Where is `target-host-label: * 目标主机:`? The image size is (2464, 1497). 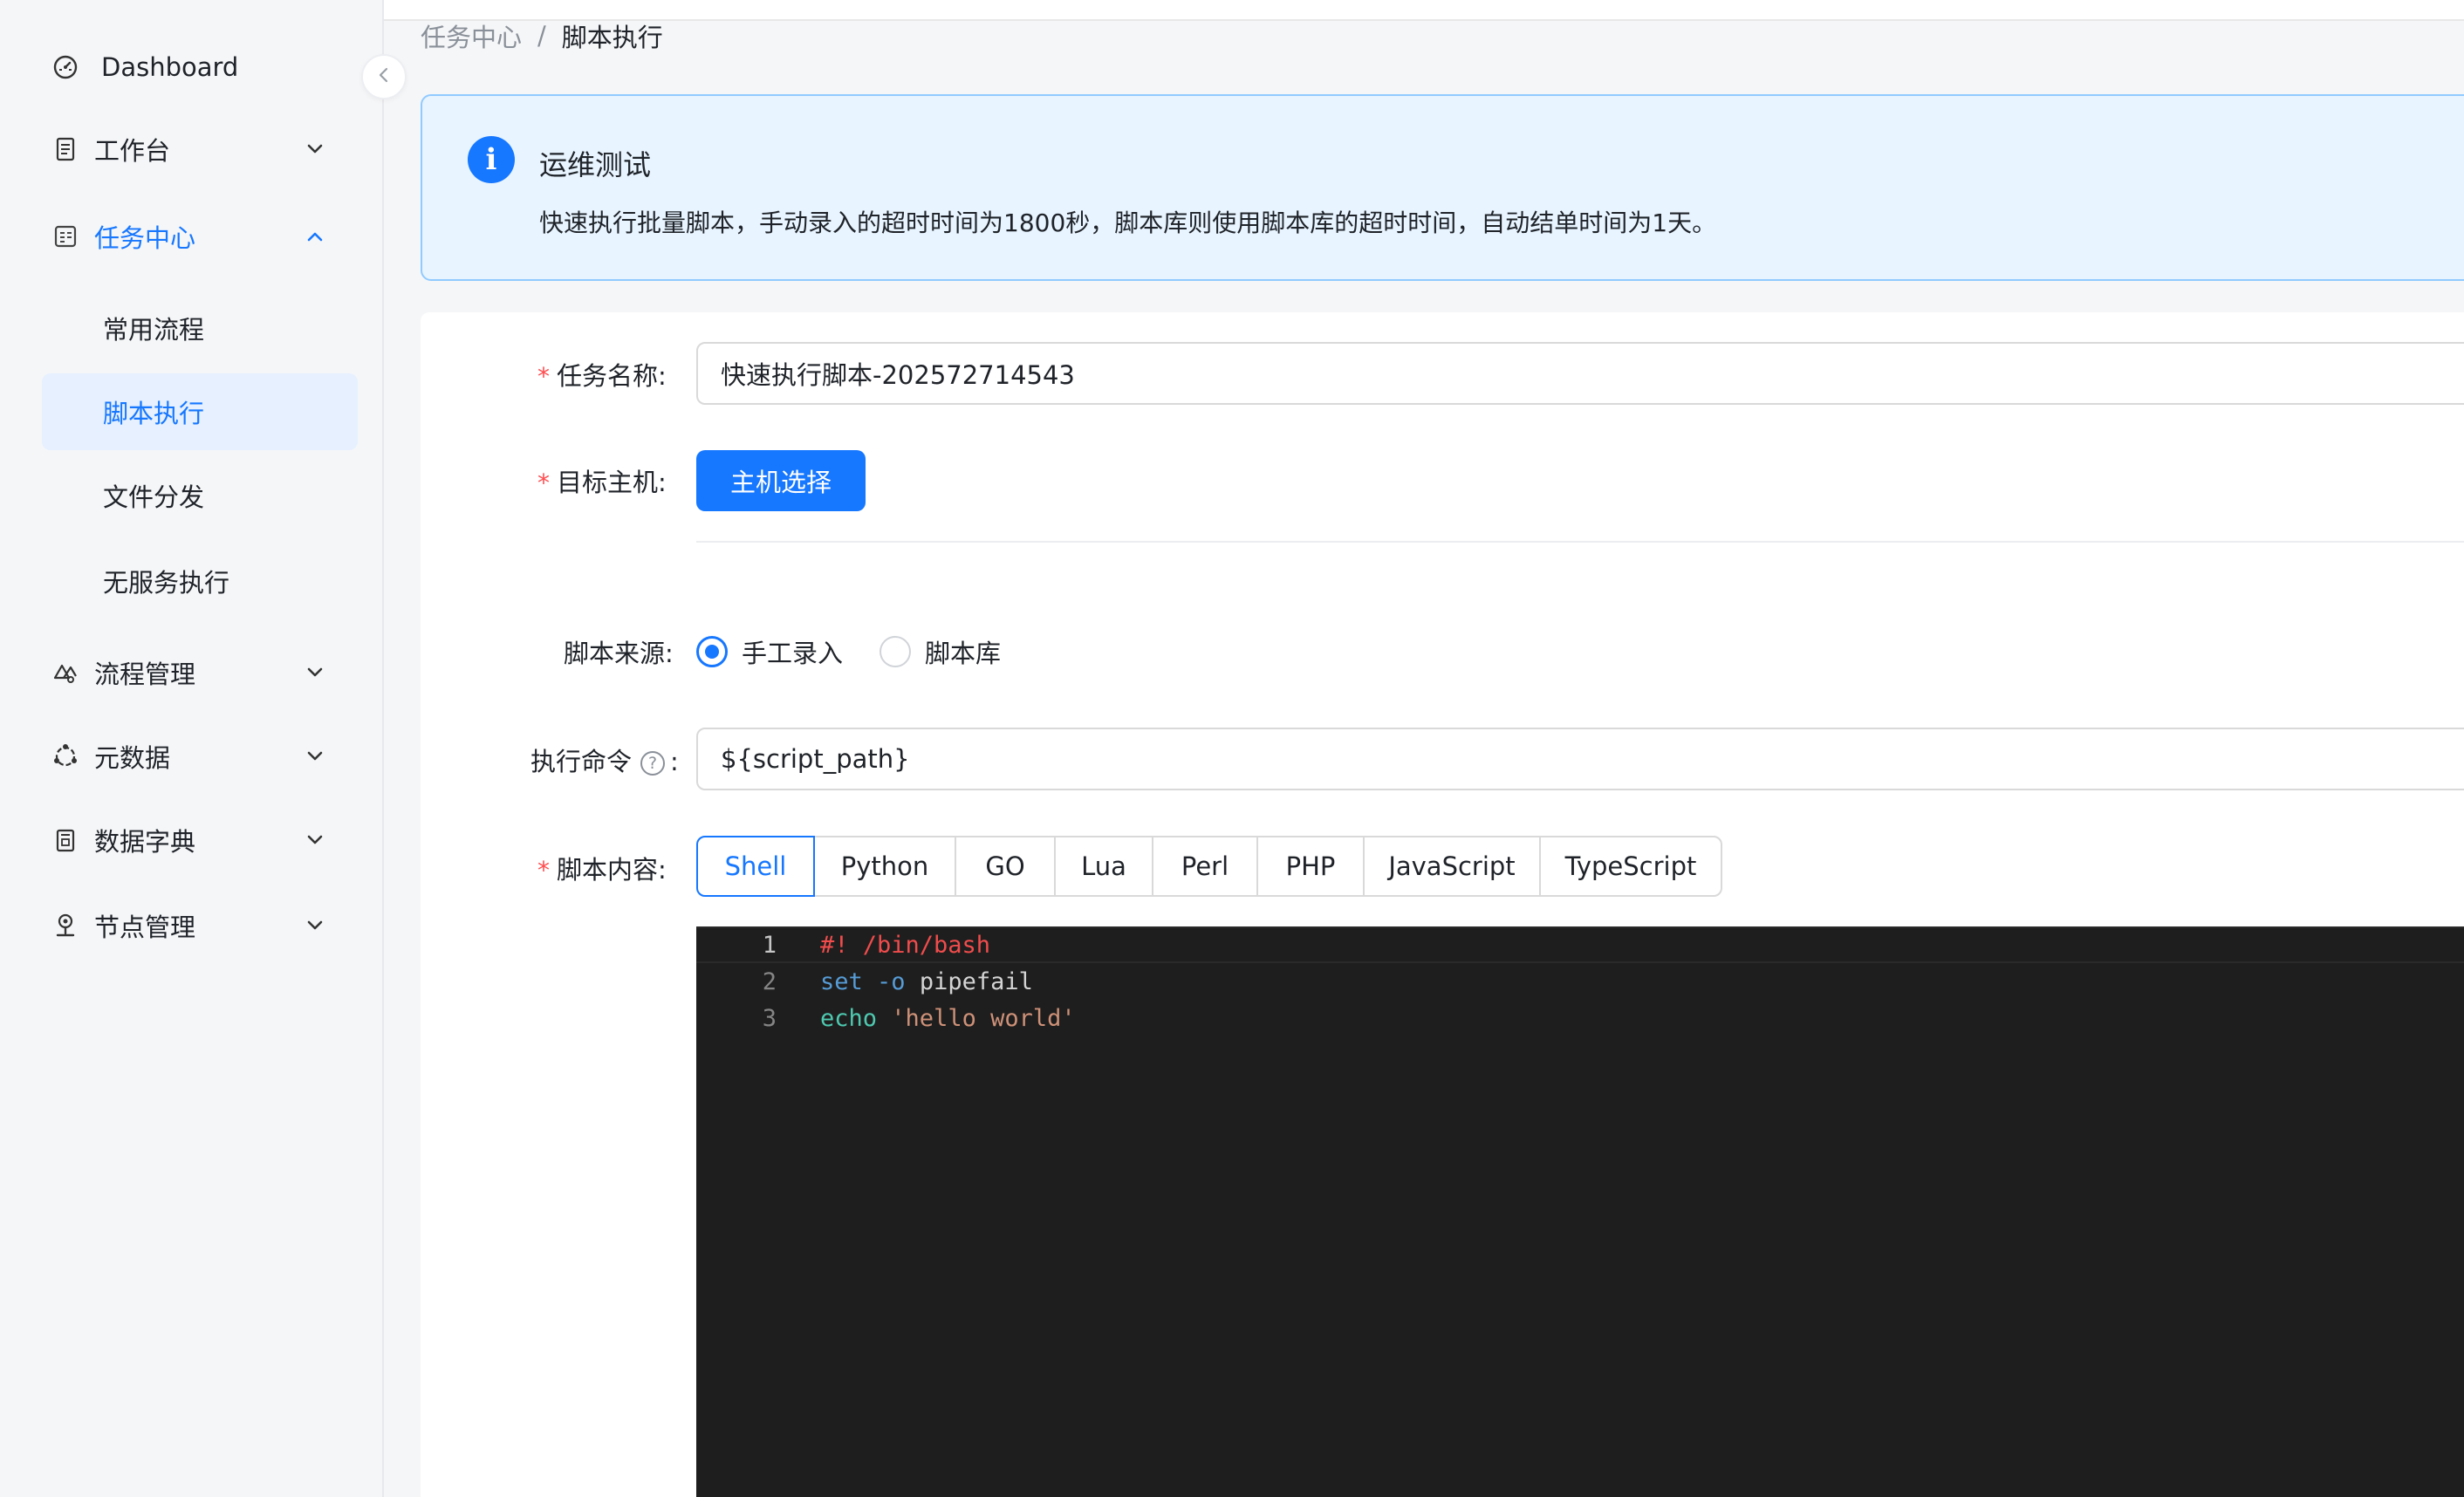 target-host-label: * 目标主机: is located at coordinates (602, 480).